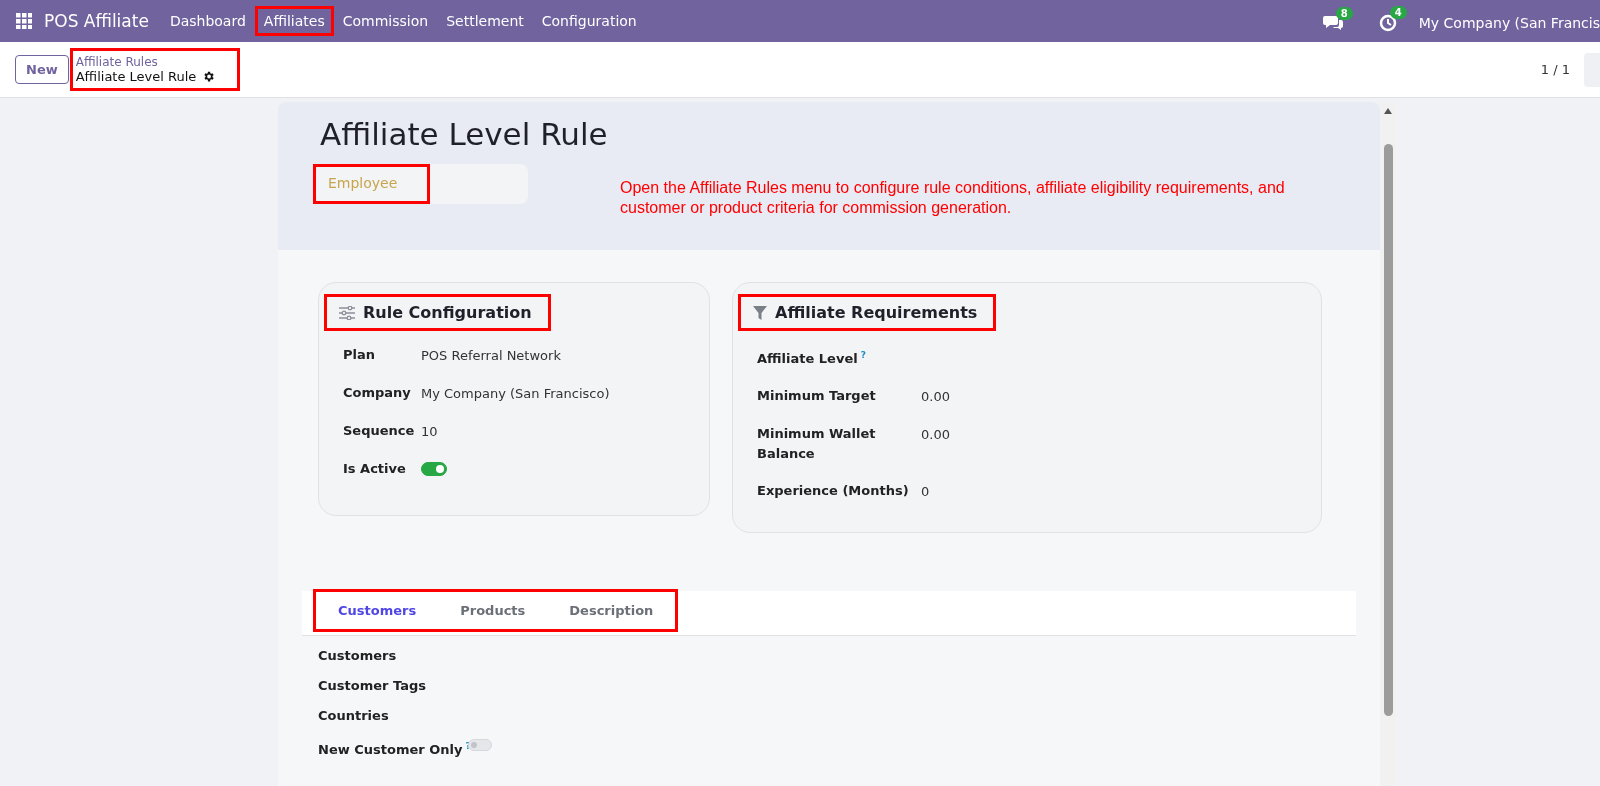  What do you see at coordinates (1387, 23) in the screenshot?
I see `clock-icon` at bounding box center [1387, 23].